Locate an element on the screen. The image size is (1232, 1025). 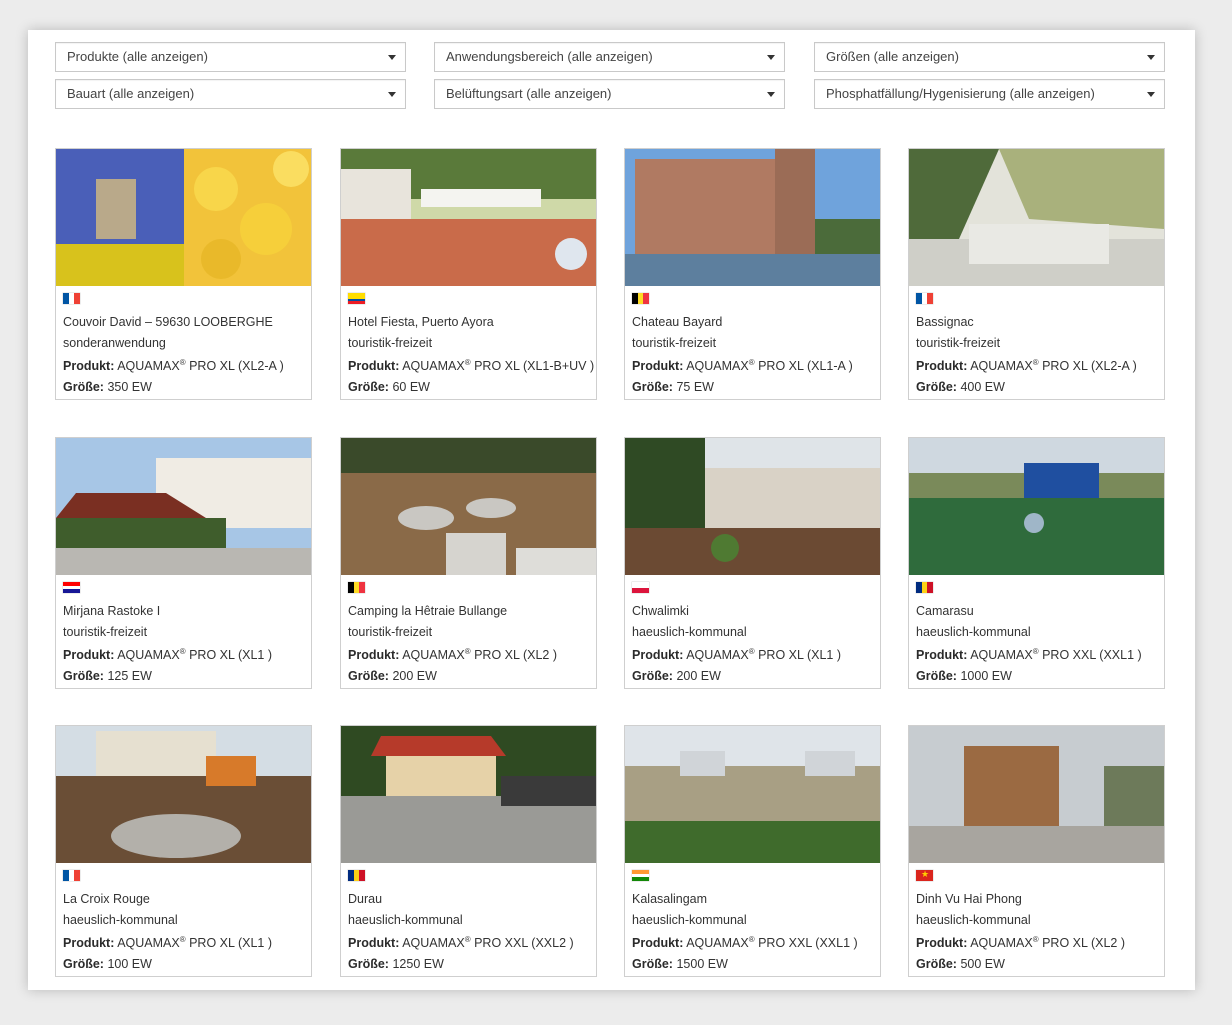
project-size: Größe: 100 EW is located at coordinates (107, 964).